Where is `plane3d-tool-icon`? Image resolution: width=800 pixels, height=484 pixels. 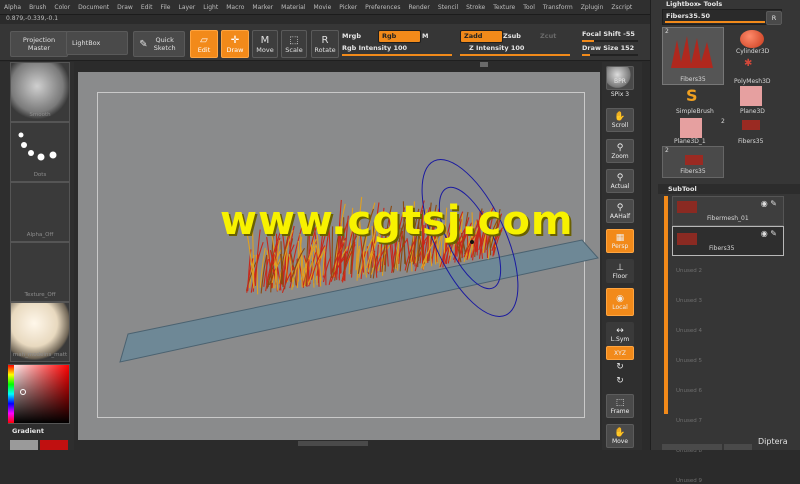 plane3d-tool-icon is located at coordinates (751, 96).